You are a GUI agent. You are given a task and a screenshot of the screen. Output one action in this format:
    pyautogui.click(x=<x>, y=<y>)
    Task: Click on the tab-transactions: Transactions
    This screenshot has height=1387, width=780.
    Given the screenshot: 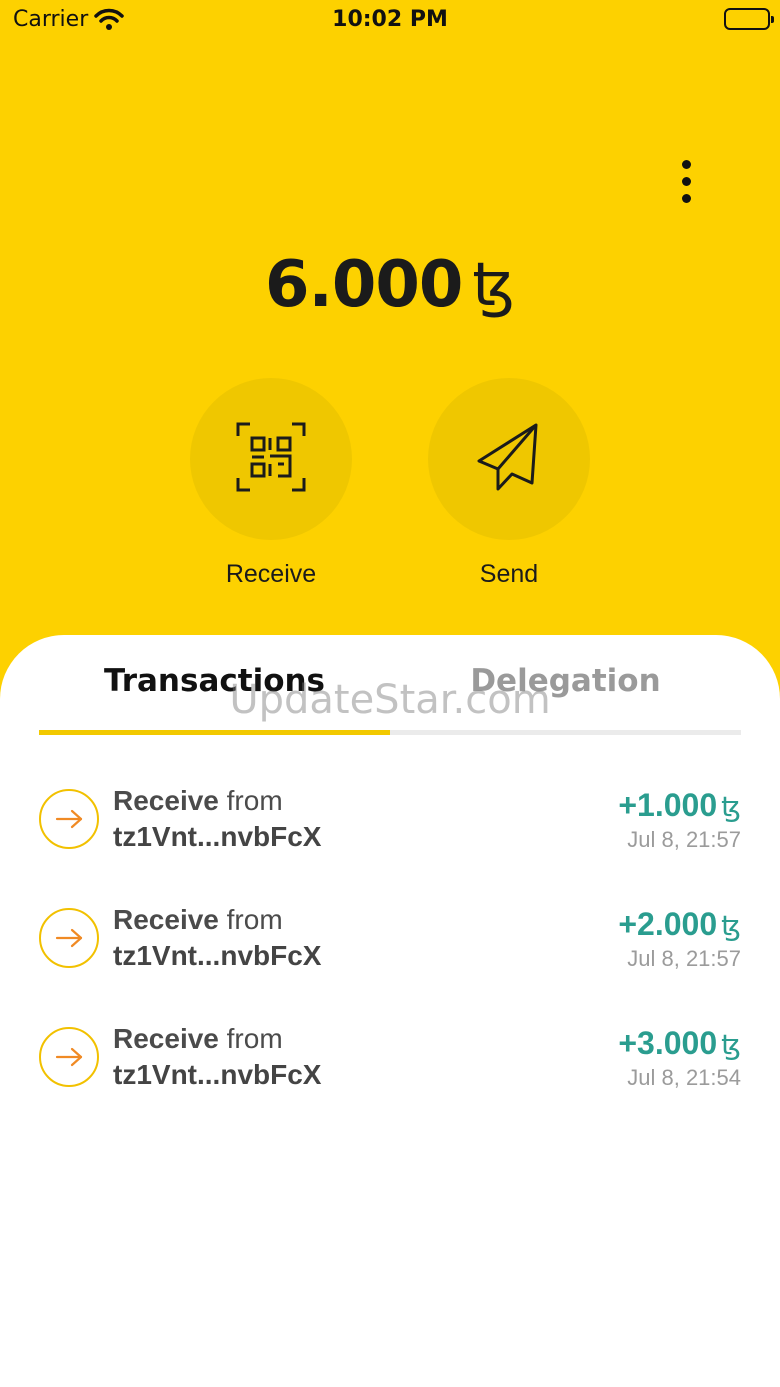 What is the action you would take?
    pyautogui.click(x=214, y=700)
    